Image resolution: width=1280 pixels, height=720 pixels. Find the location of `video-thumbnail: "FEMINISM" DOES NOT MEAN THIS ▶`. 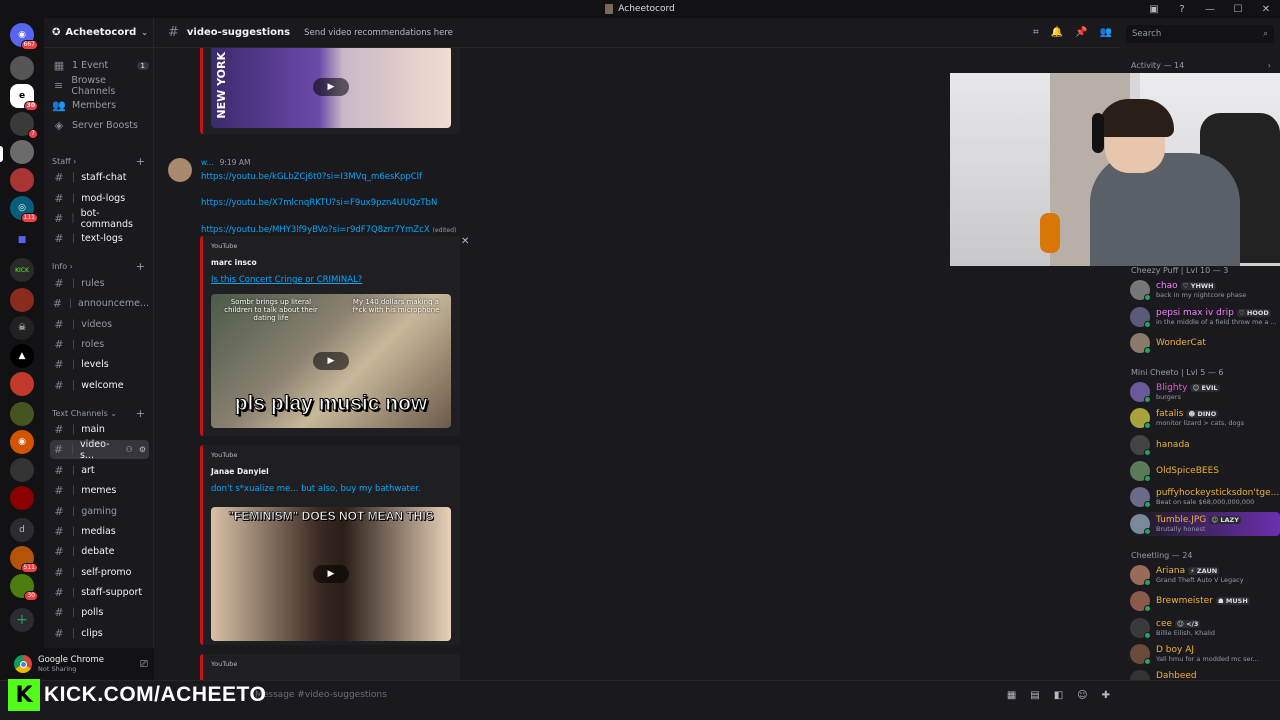

video-thumbnail: "FEMINISM" DOES NOT MEAN THIS ▶ is located at coordinates (331, 574).